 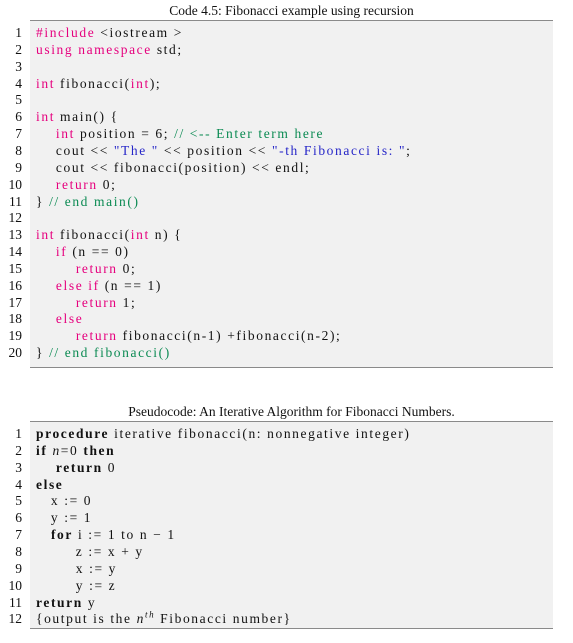 I want to click on superscript: th, so click(x=150, y=614).